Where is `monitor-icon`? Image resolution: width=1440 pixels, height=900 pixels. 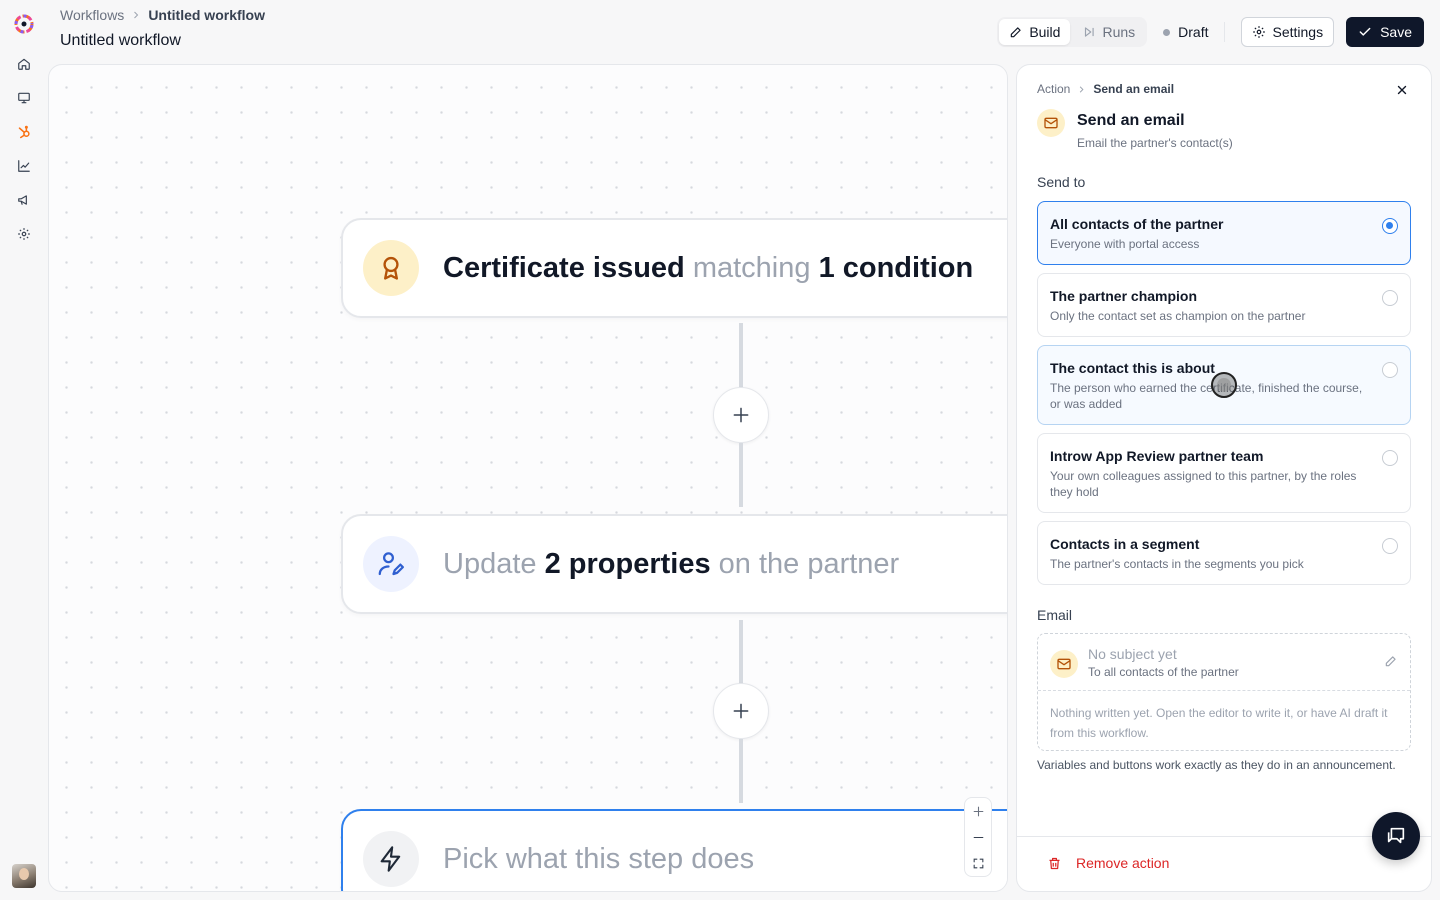
monitor-icon is located at coordinates (24, 98).